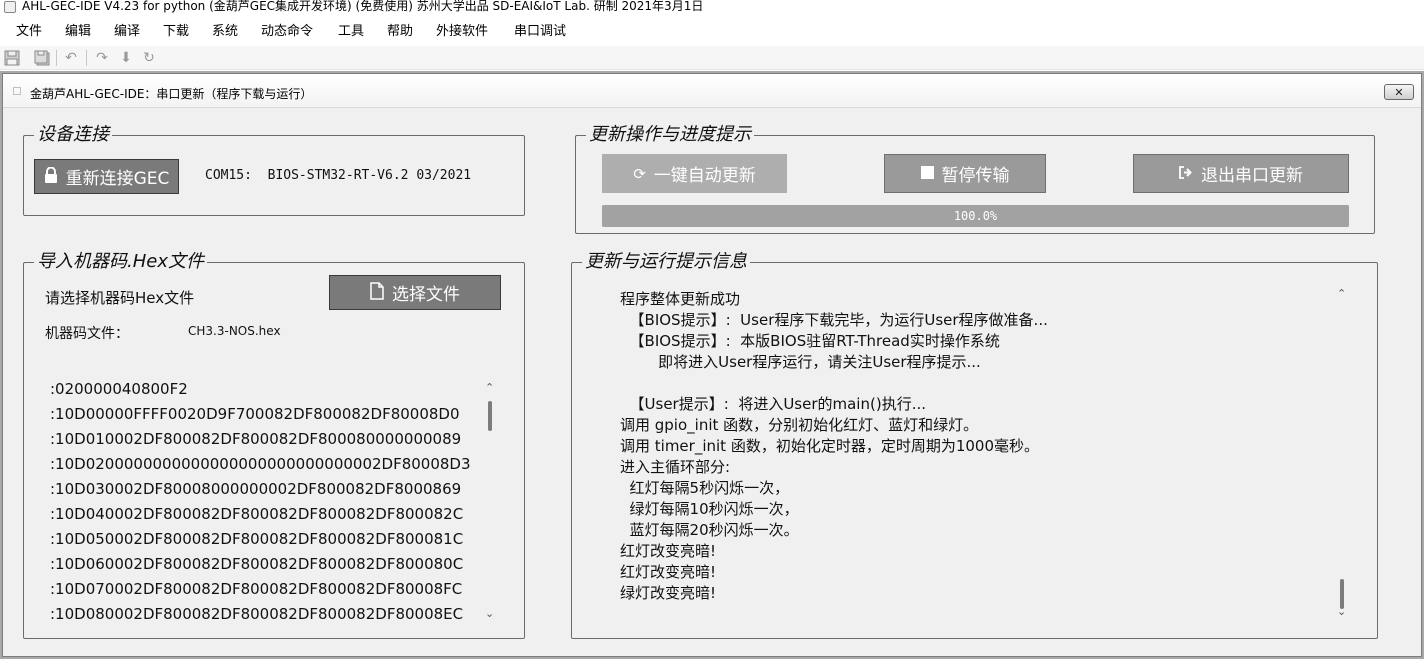 The width and height of the screenshot is (1424, 659). What do you see at coordinates (1252, 176) in the screenshot?
I see `exit-update-button-label: 退出串口更新` at bounding box center [1252, 176].